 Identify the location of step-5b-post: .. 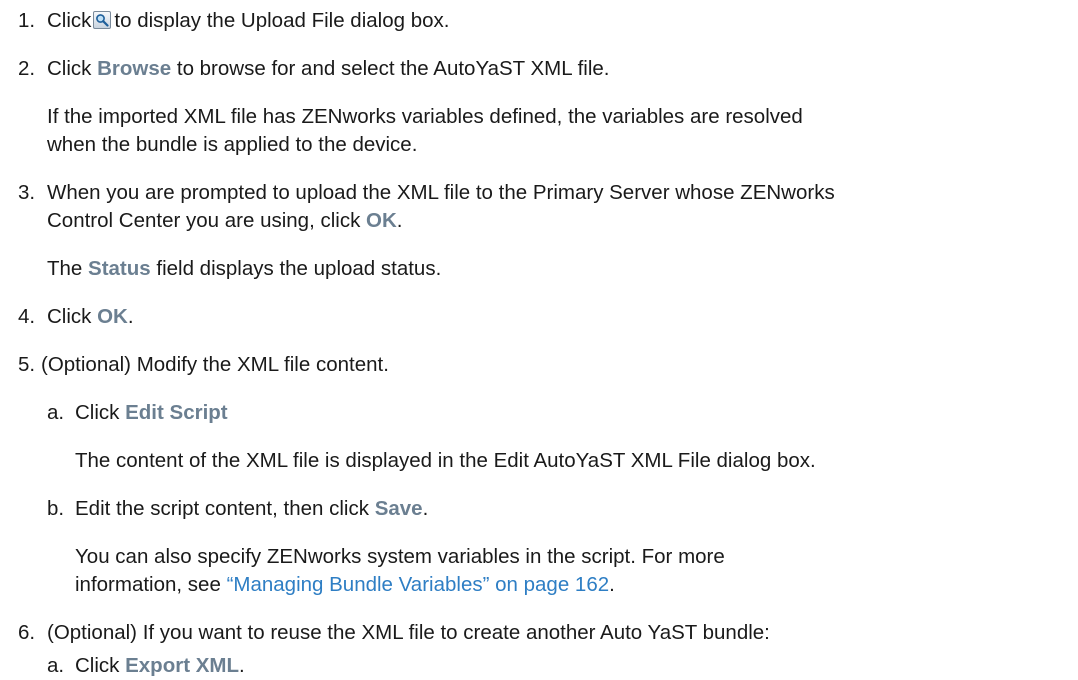
(425, 508).